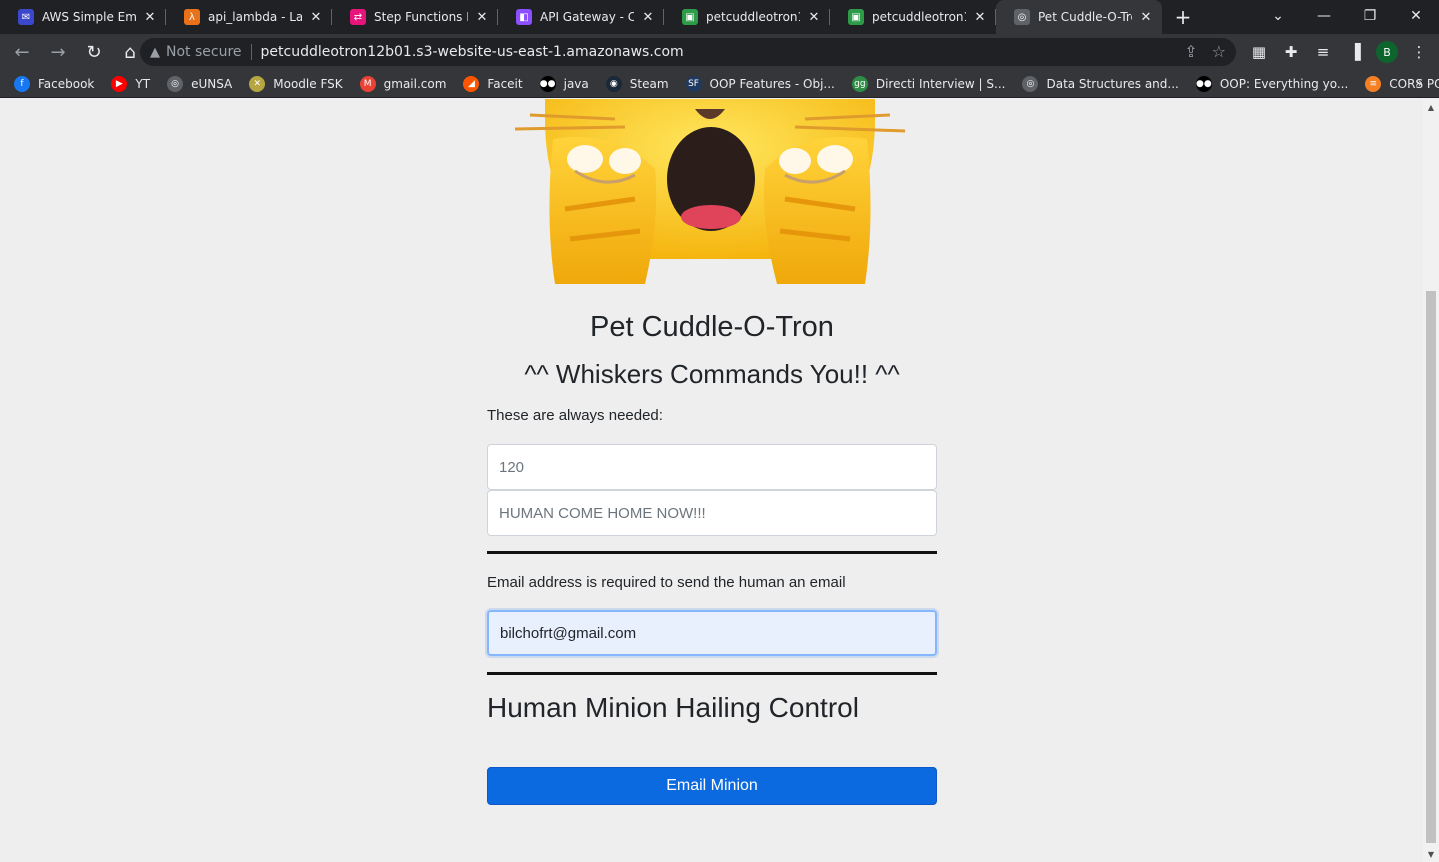 The width and height of the screenshot is (1439, 862). Describe the element at coordinates (587, 17) in the screenshot. I see `tab-title: API Gateway - Crea` at that location.